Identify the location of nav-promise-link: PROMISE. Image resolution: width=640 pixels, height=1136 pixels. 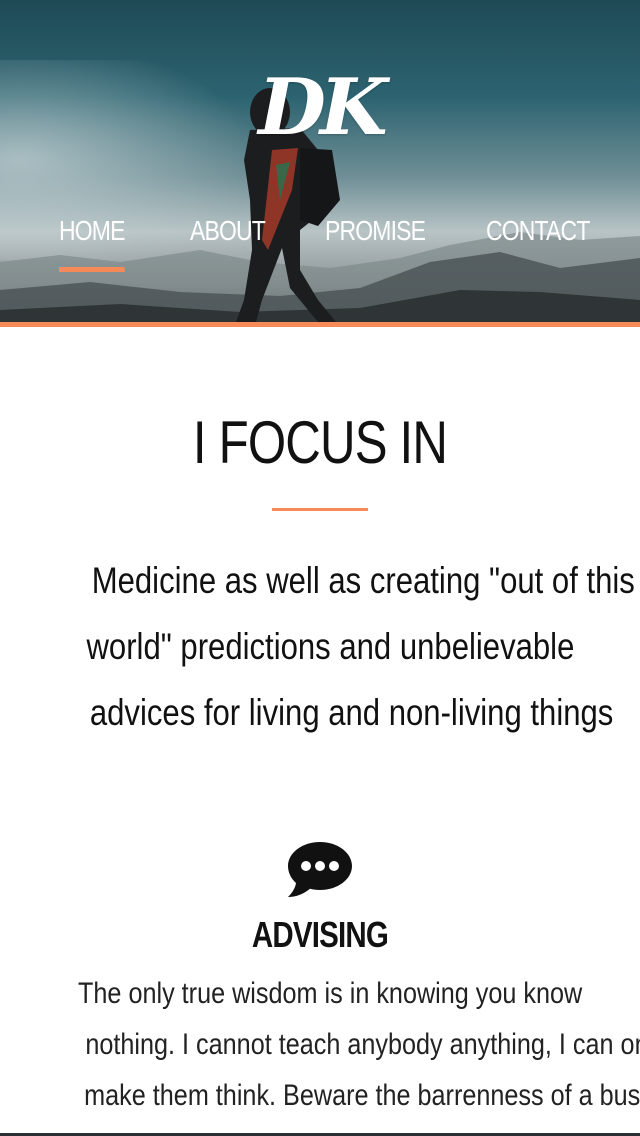
(375, 241).